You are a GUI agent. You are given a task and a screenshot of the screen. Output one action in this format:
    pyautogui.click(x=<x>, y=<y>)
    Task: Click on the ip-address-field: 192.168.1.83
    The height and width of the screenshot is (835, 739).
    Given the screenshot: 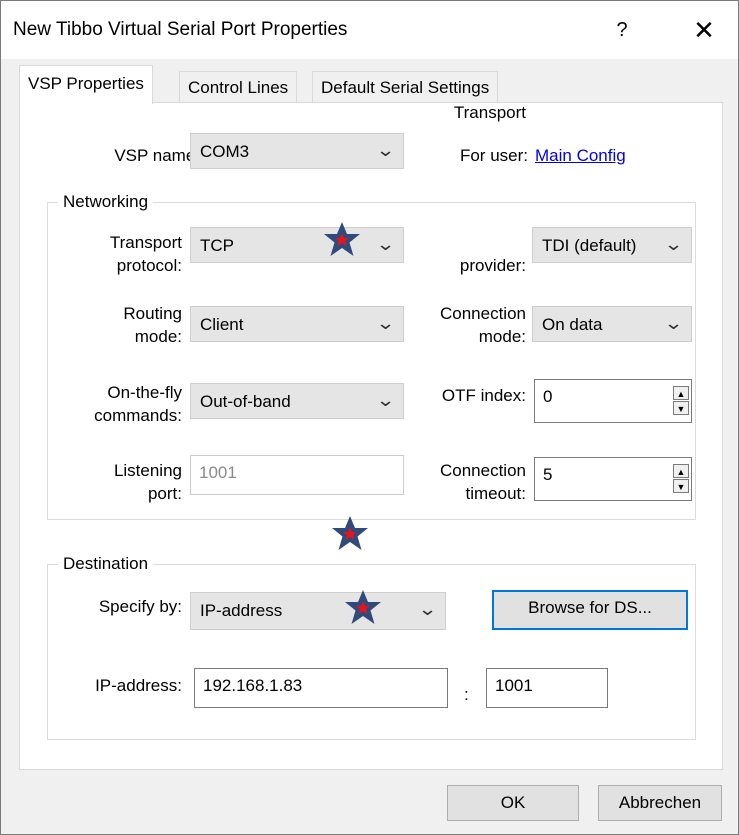 What is the action you would take?
    pyautogui.click(x=321, y=688)
    